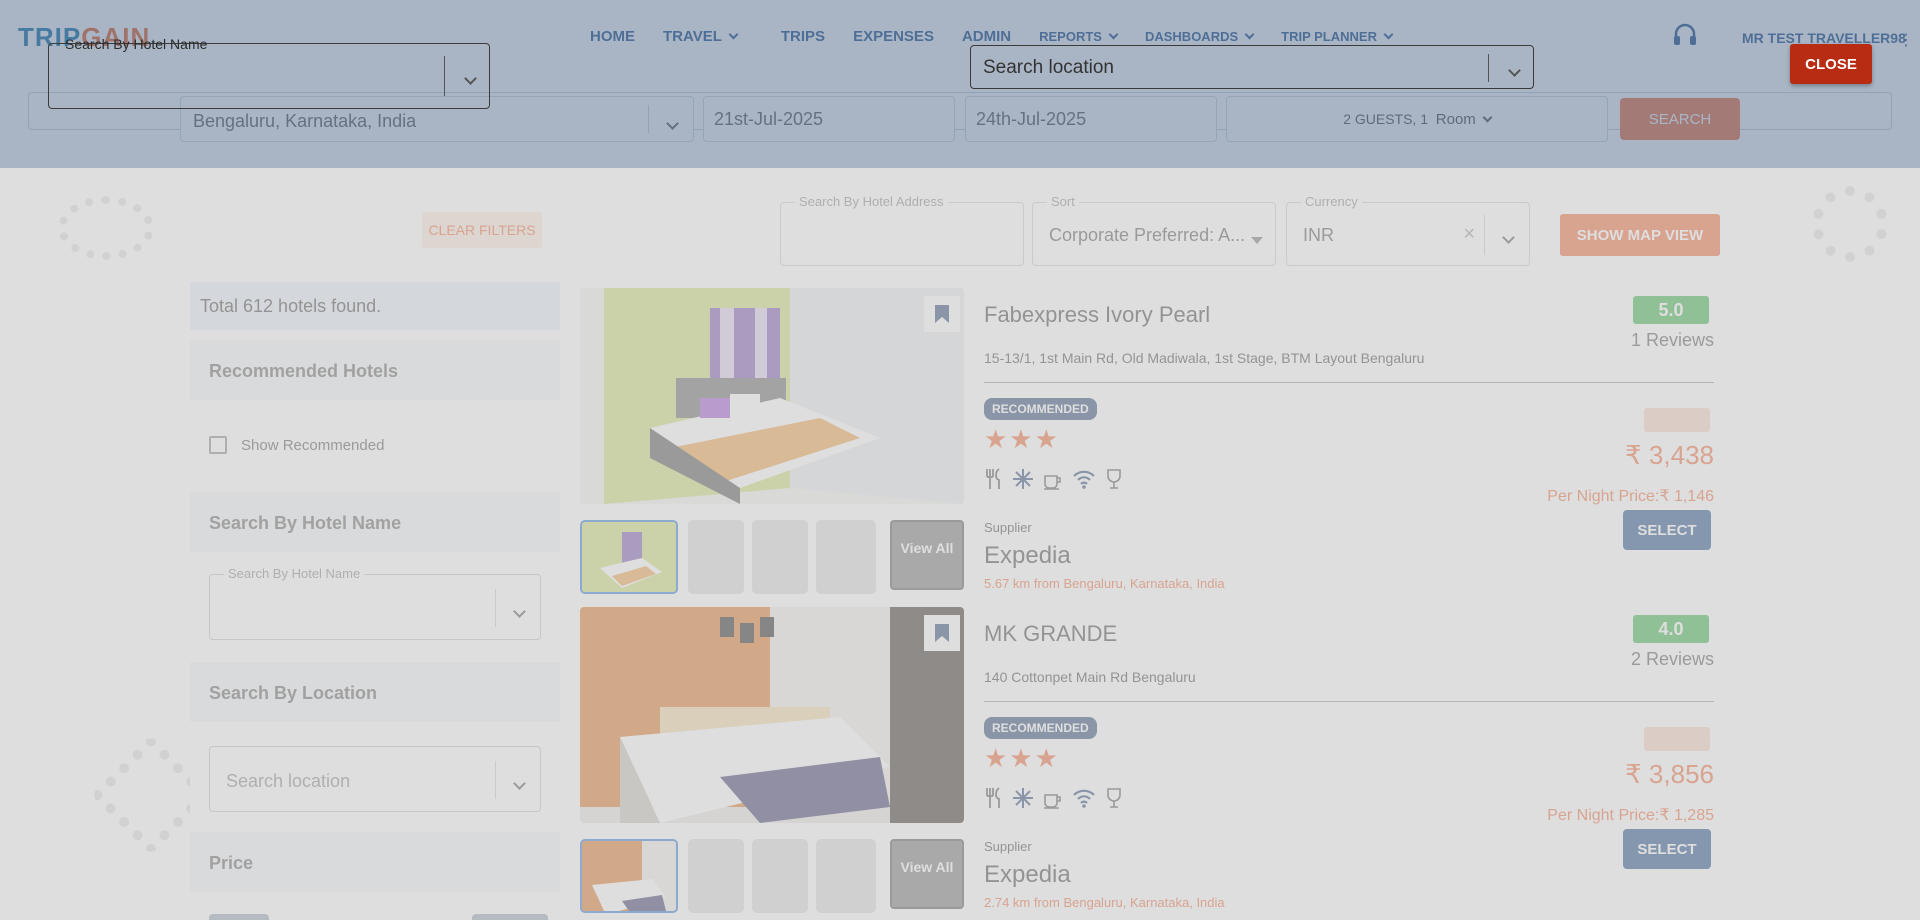  What do you see at coordinates (1079, 36) in the screenshot?
I see `nav-reports: REPORTS` at bounding box center [1079, 36].